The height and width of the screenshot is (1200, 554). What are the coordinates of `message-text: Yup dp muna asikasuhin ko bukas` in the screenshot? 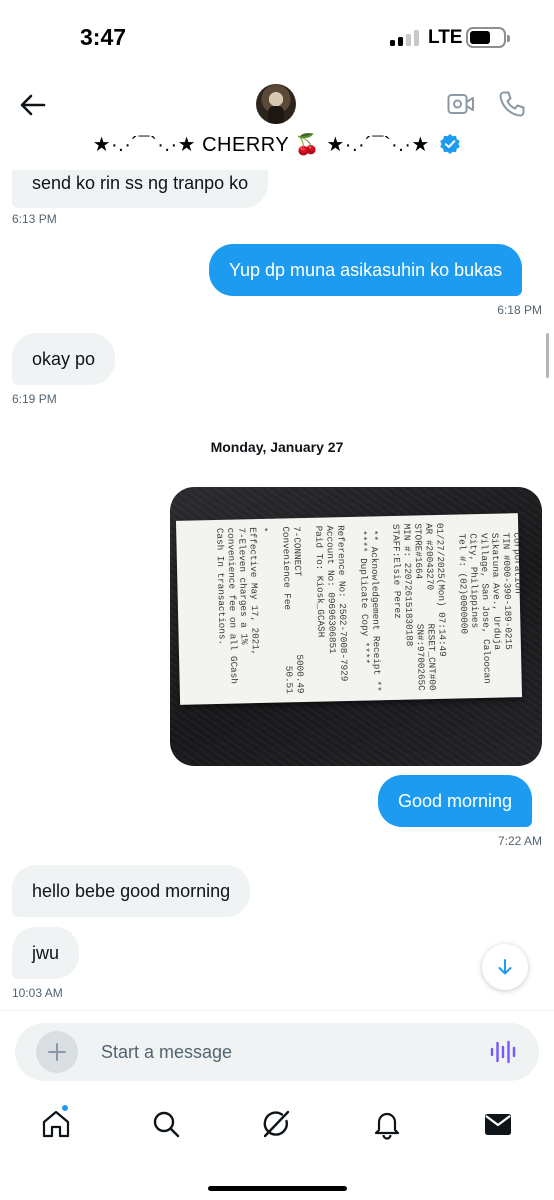 It's located at (366, 270).